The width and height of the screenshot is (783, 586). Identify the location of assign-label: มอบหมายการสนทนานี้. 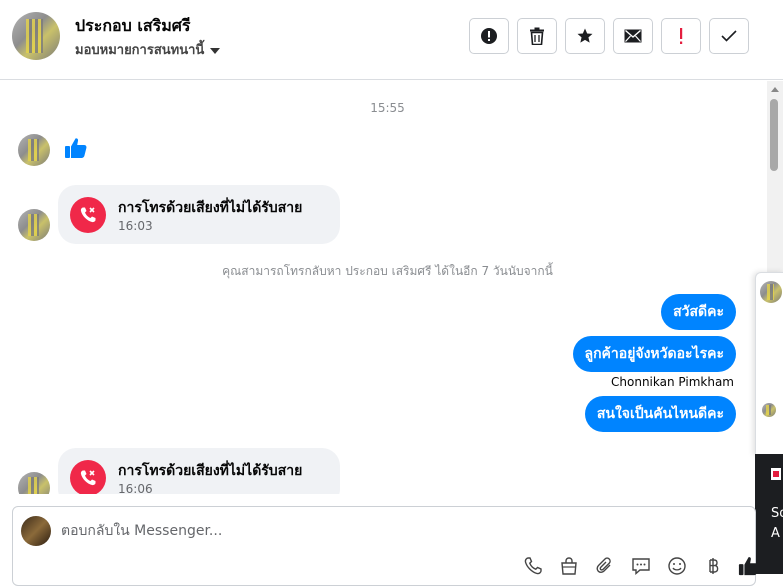
(140, 50).